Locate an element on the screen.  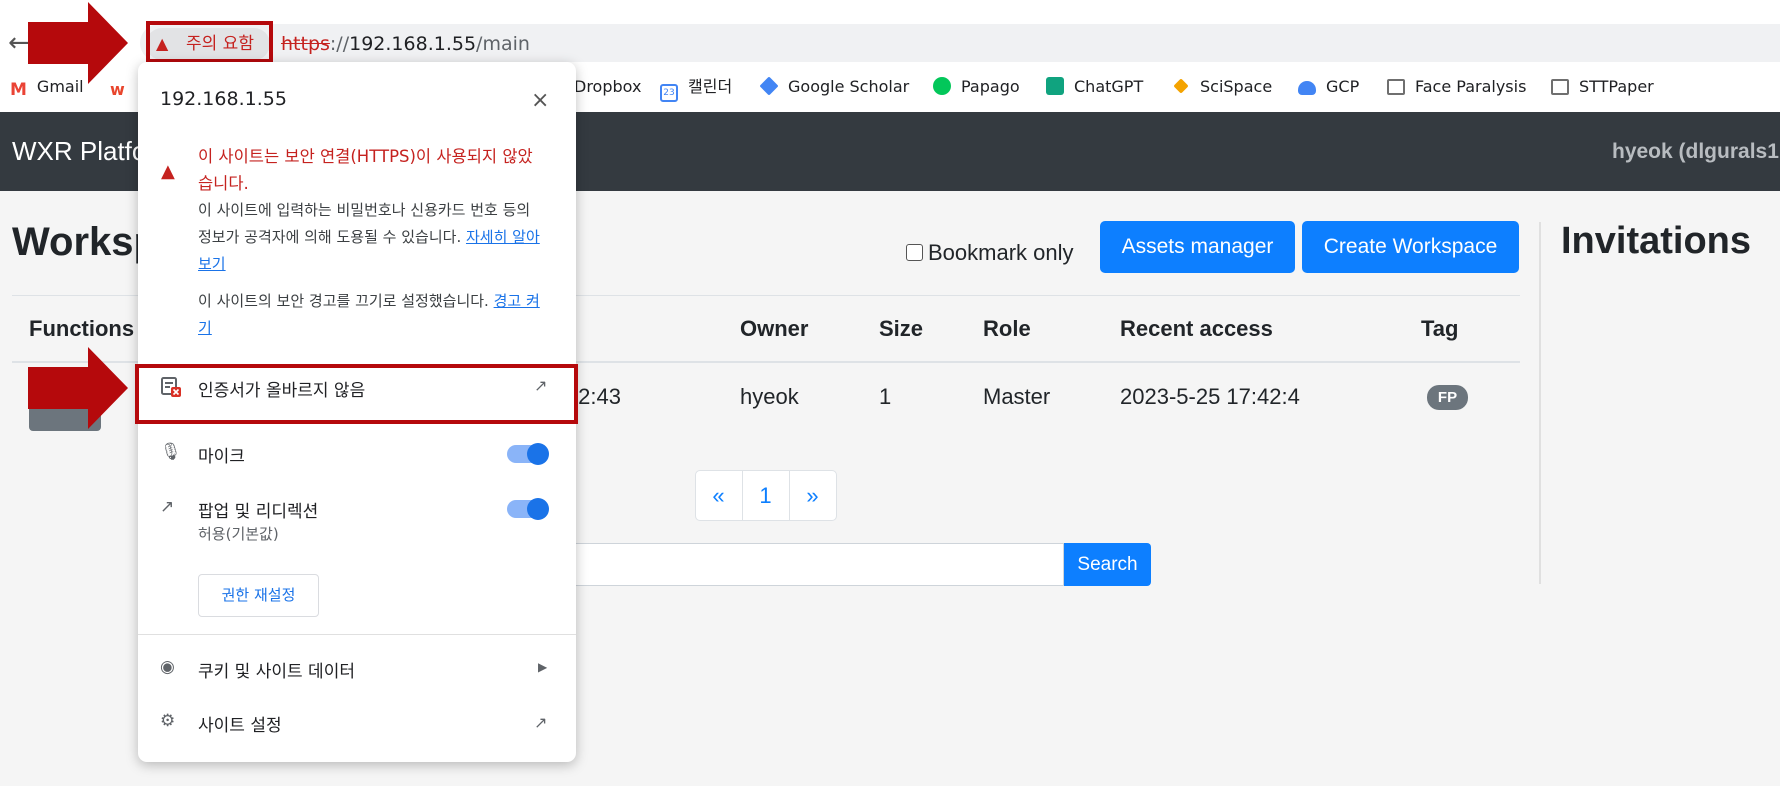
warning-title-line: 습니다. is located at coordinates (223, 183).